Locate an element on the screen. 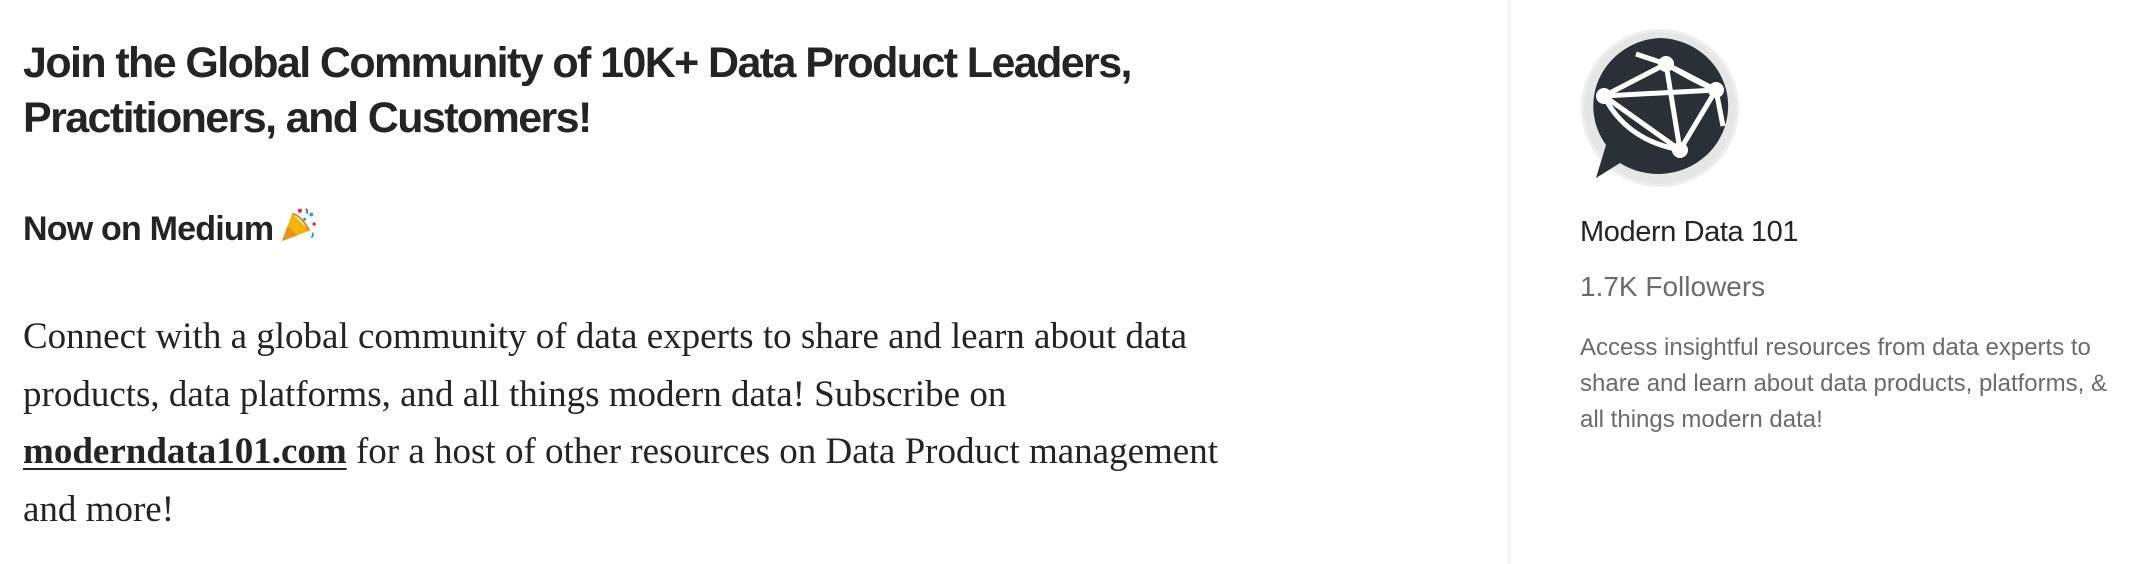  article-subhead: Now on Medium is located at coordinates (170, 229).